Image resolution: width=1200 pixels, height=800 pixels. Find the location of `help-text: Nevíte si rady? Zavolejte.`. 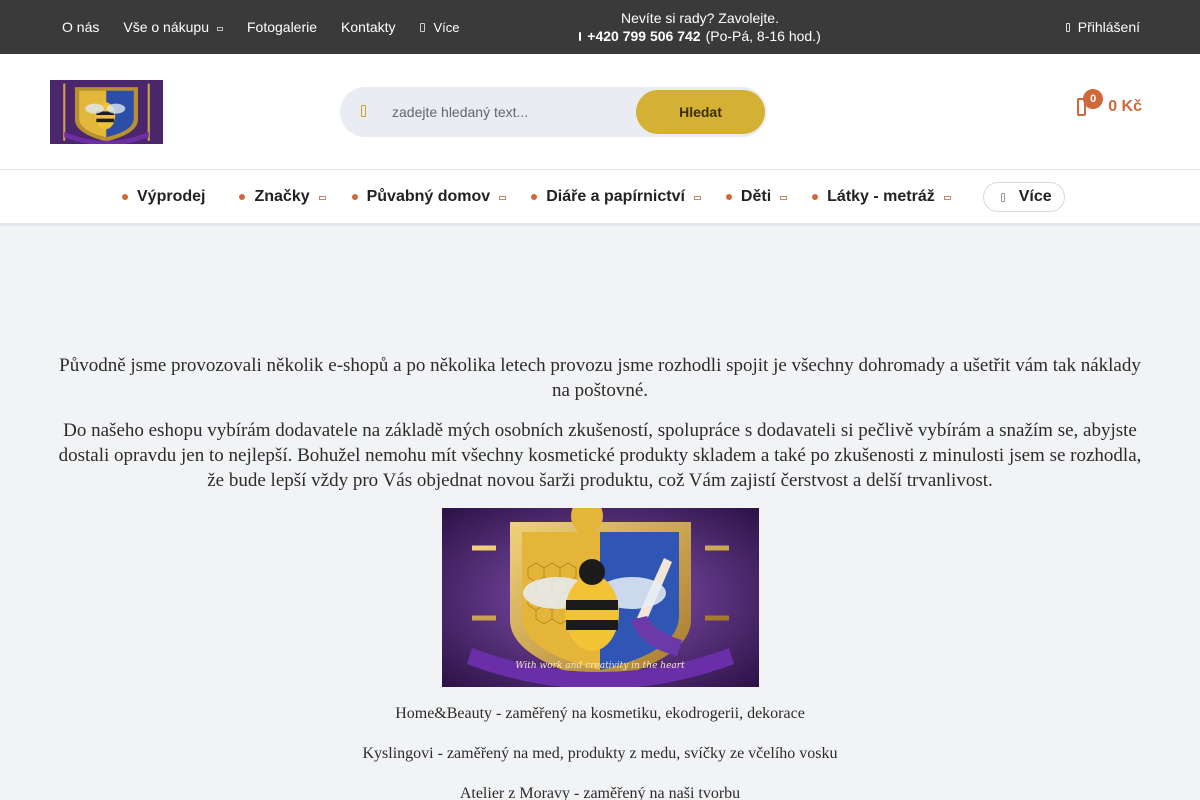

help-text: Nevíte si rady? Zavolejte. is located at coordinates (700, 18).